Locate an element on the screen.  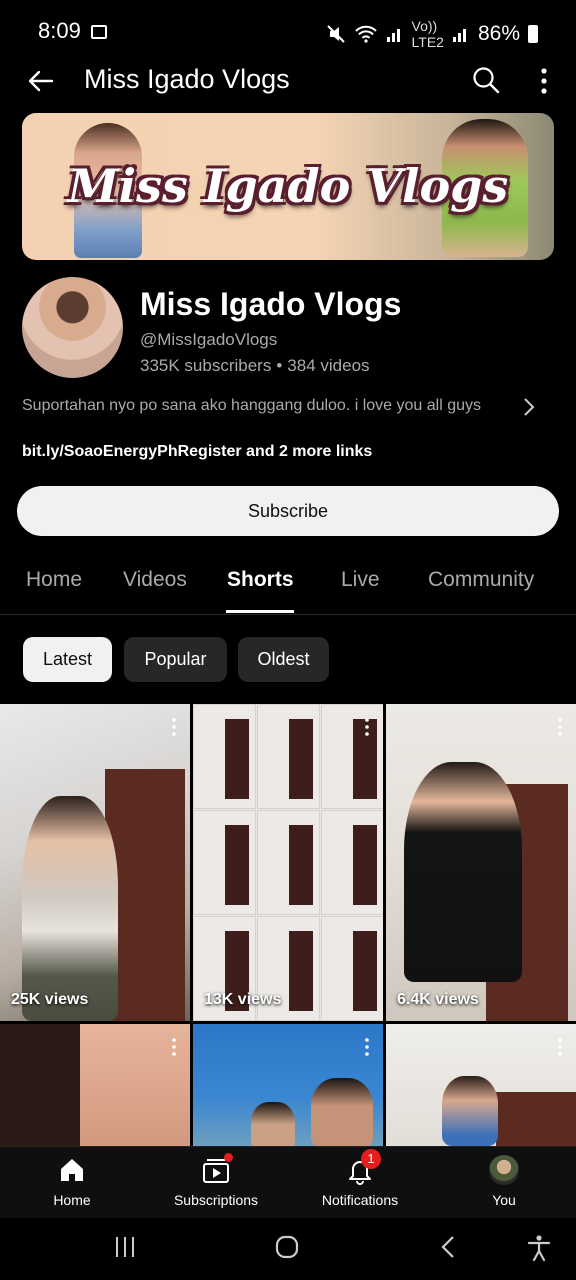
chip-oldest: Oldest is located at coordinates (283, 659).